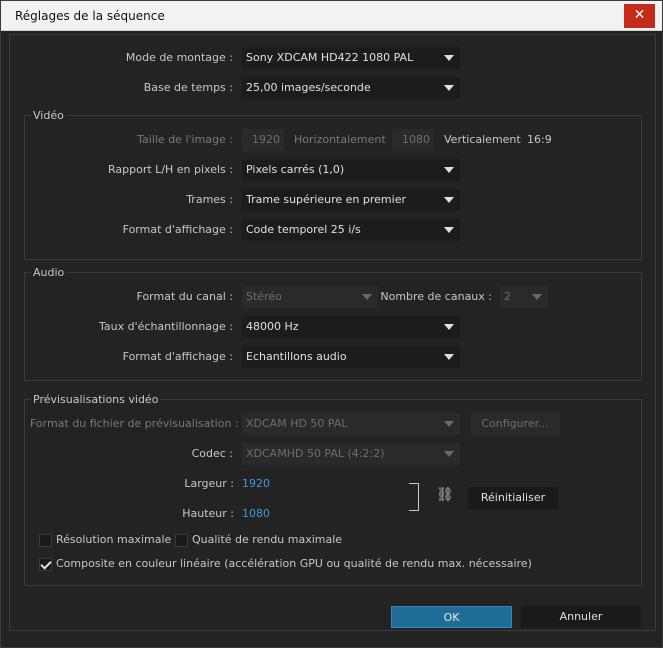 This screenshot has height=648, width=663. I want to click on sample-rate-value: 48000 Hz, so click(272, 326).